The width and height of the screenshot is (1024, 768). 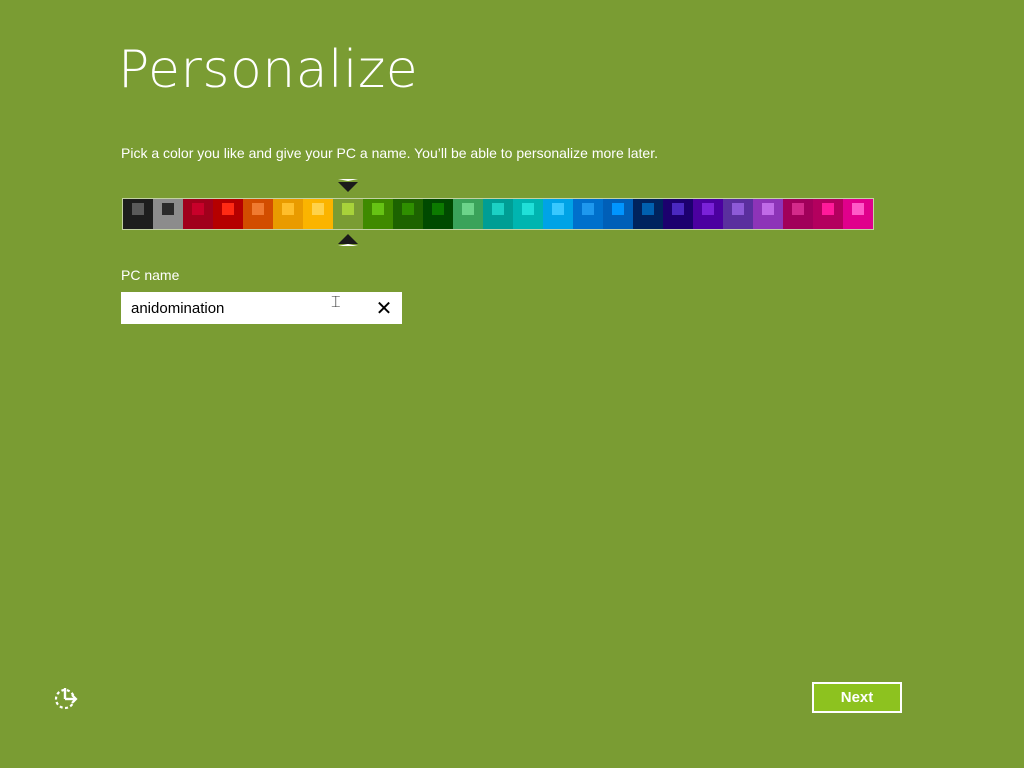 I want to click on pc-name-label: PC name, so click(x=150, y=275).